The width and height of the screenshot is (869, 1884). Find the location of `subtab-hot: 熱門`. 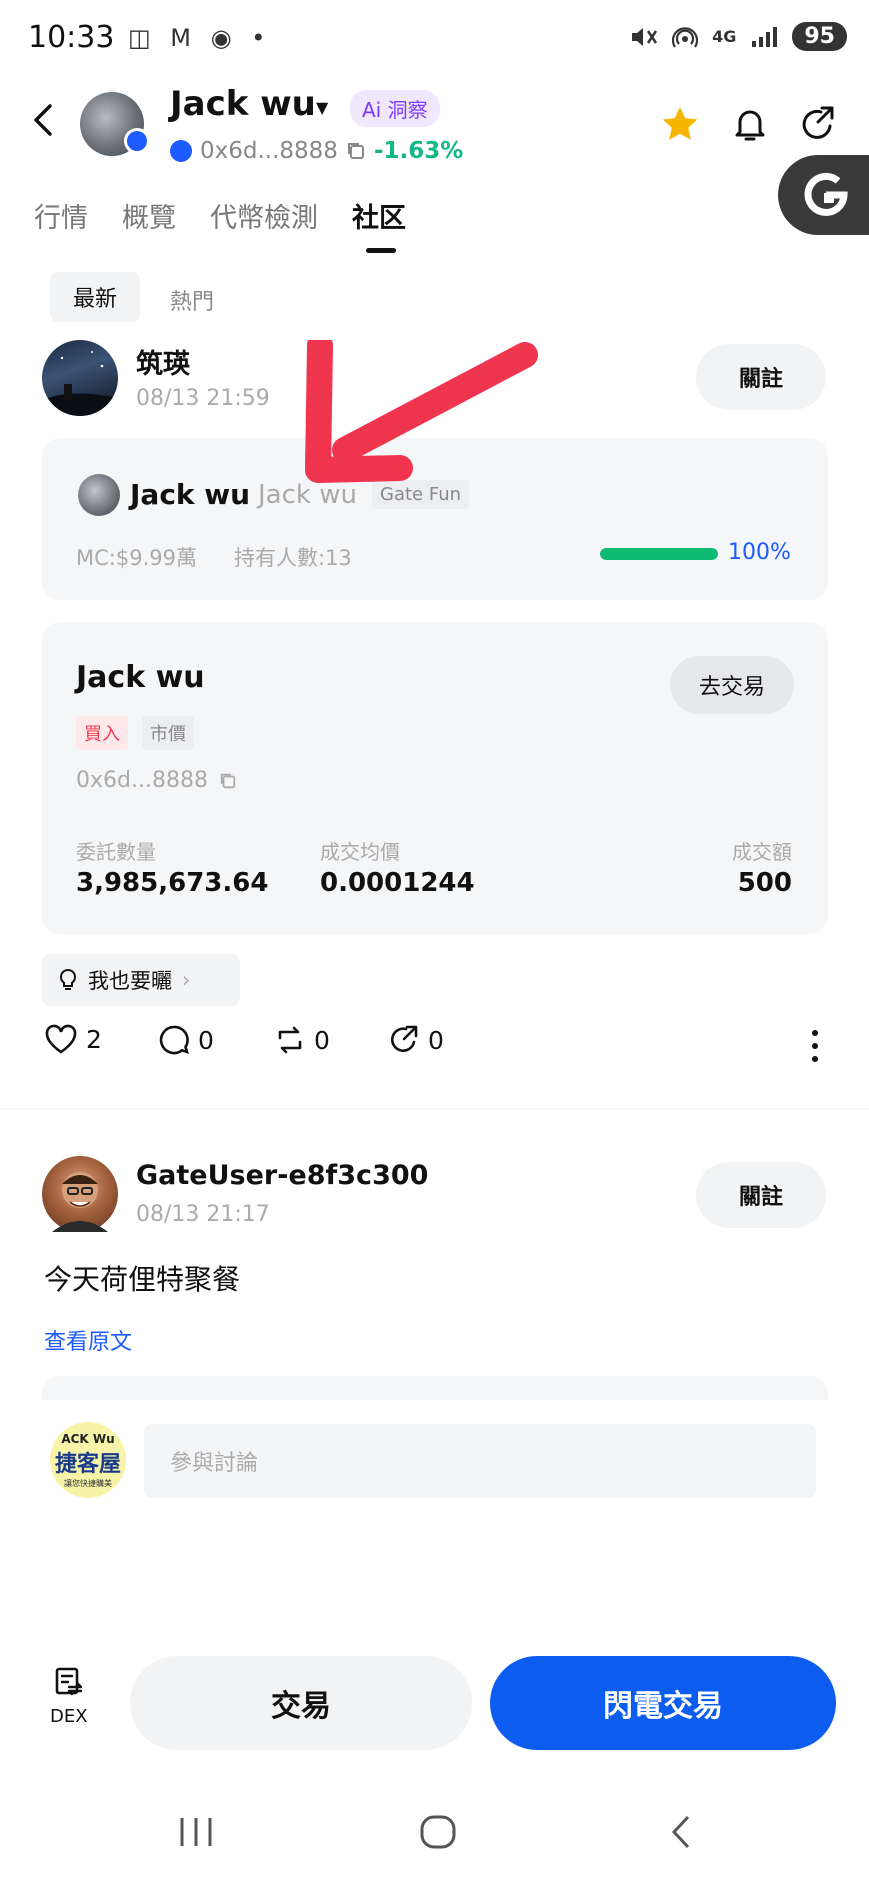

subtab-hot: 熱門 is located at coordinates (192, 300).